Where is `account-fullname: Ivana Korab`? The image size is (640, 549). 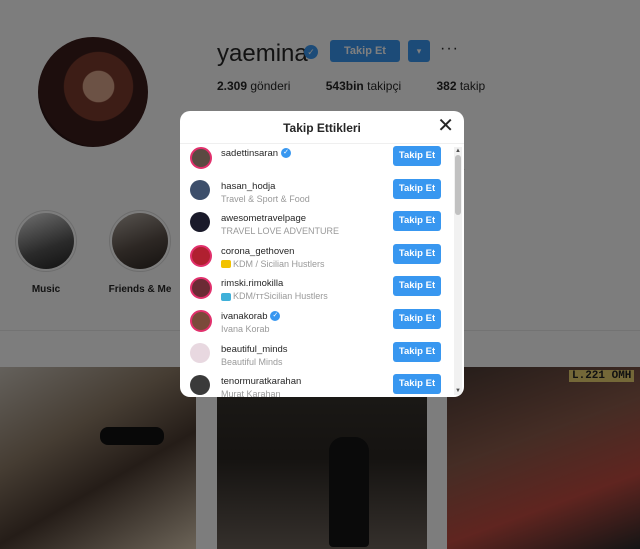
account-fullname: Ivana Korab is located at coordinates (245, 329).